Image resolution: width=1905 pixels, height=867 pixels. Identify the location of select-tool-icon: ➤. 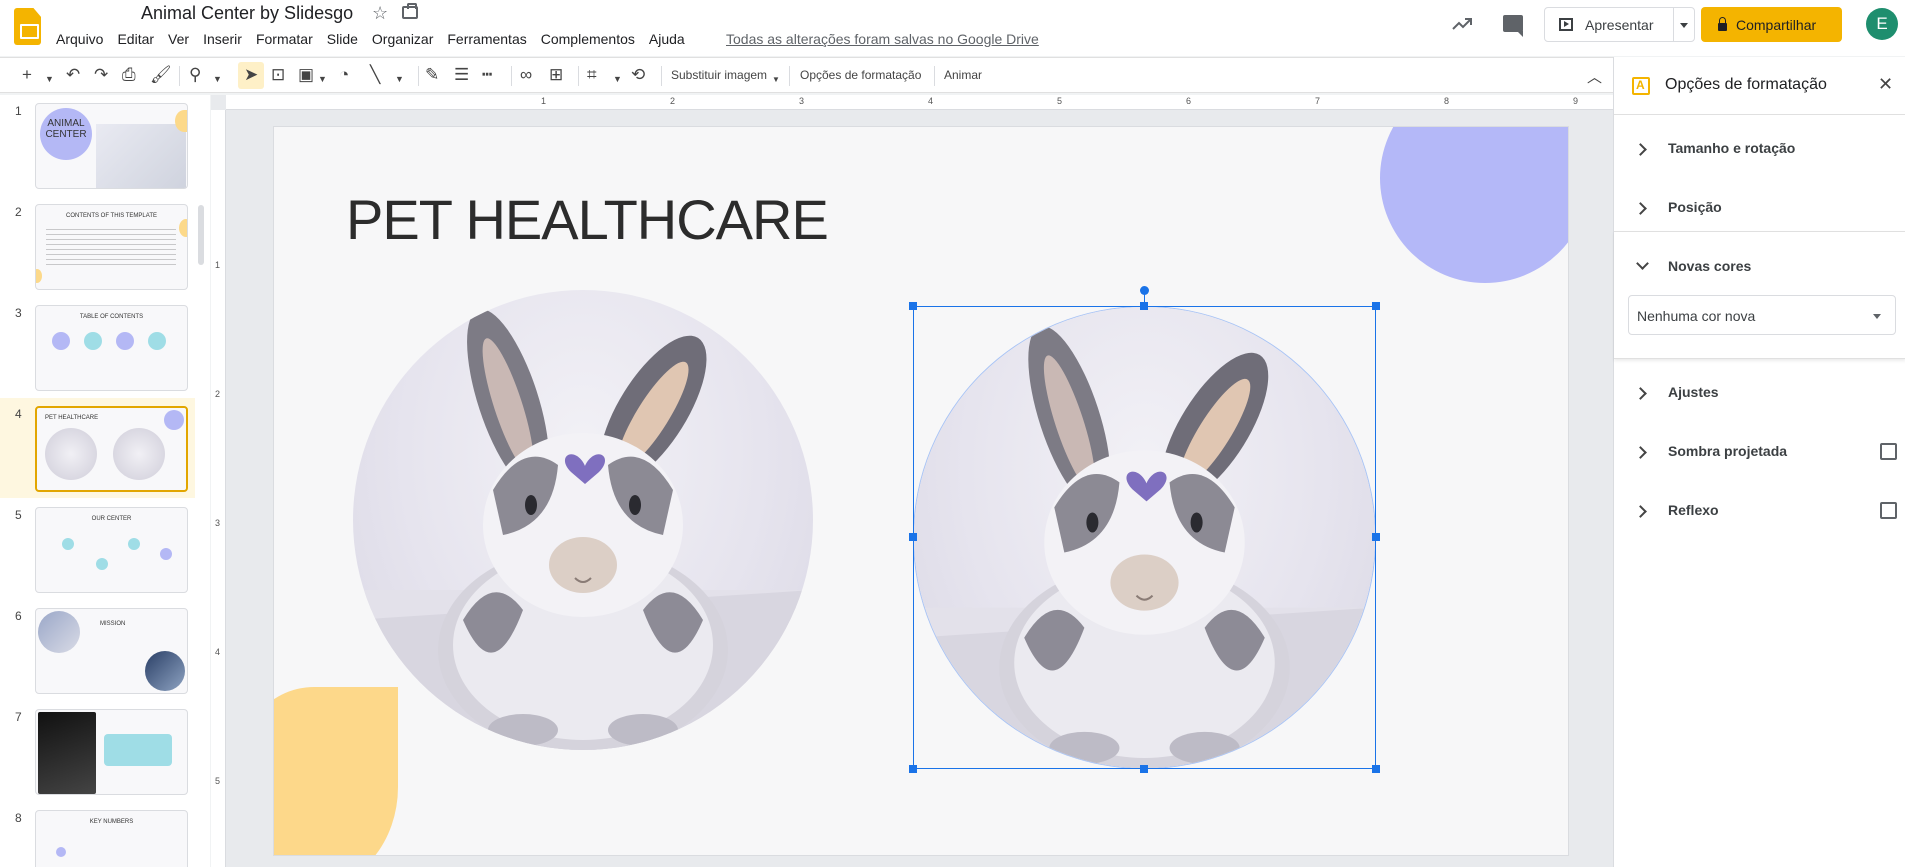
(251, 75).